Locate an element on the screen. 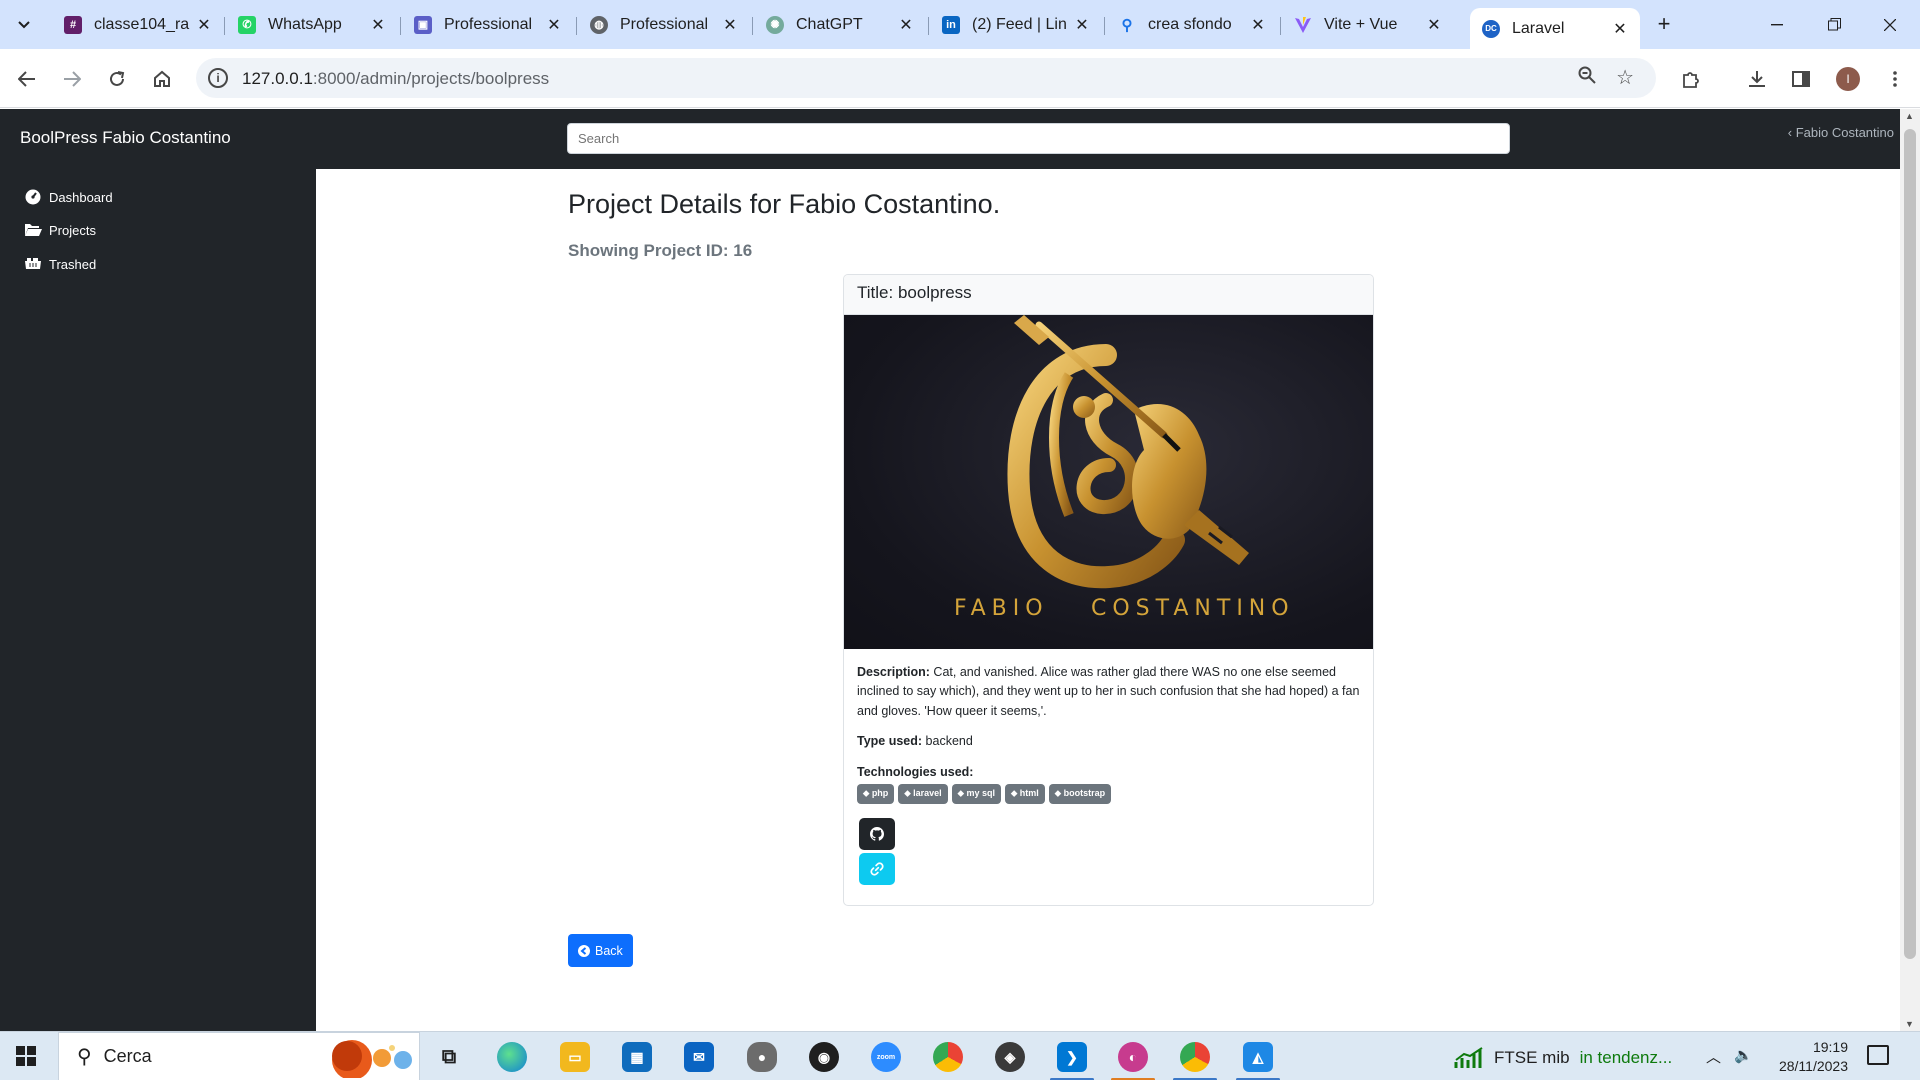 Image resolution: width=1920 pixels, height=1080 pixels. chatgpt-icon: ✺ is located at coordinates (775, 24).